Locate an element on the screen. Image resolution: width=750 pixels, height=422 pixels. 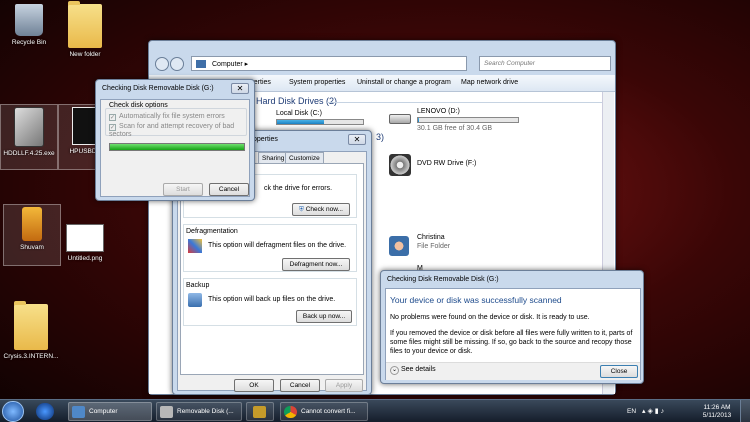
tray-icons: ▴ ◈ ▮ ♪ is located at coordinates (653, 411).